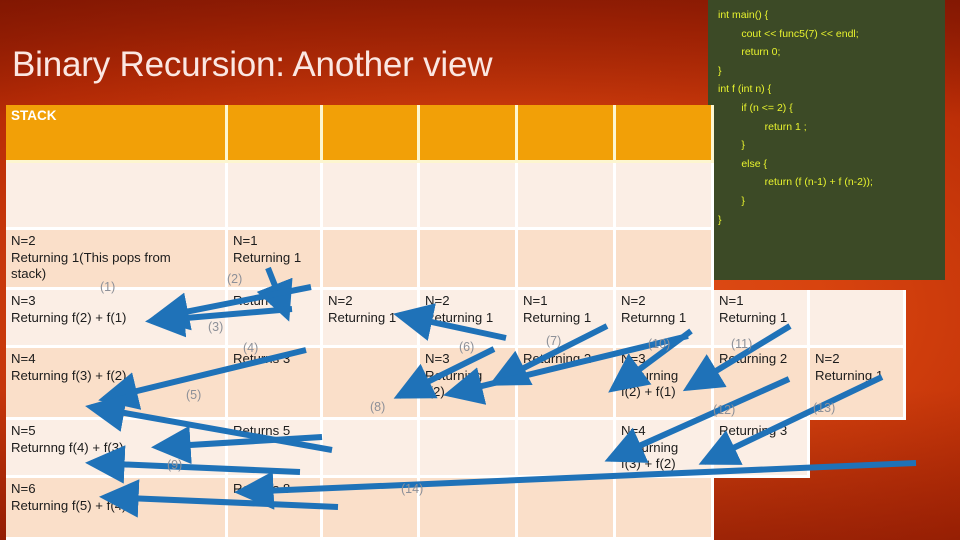  Describe the element at coordinates (29, 274) in the screenshot. I see `table-cell-line: stack)` at that location.